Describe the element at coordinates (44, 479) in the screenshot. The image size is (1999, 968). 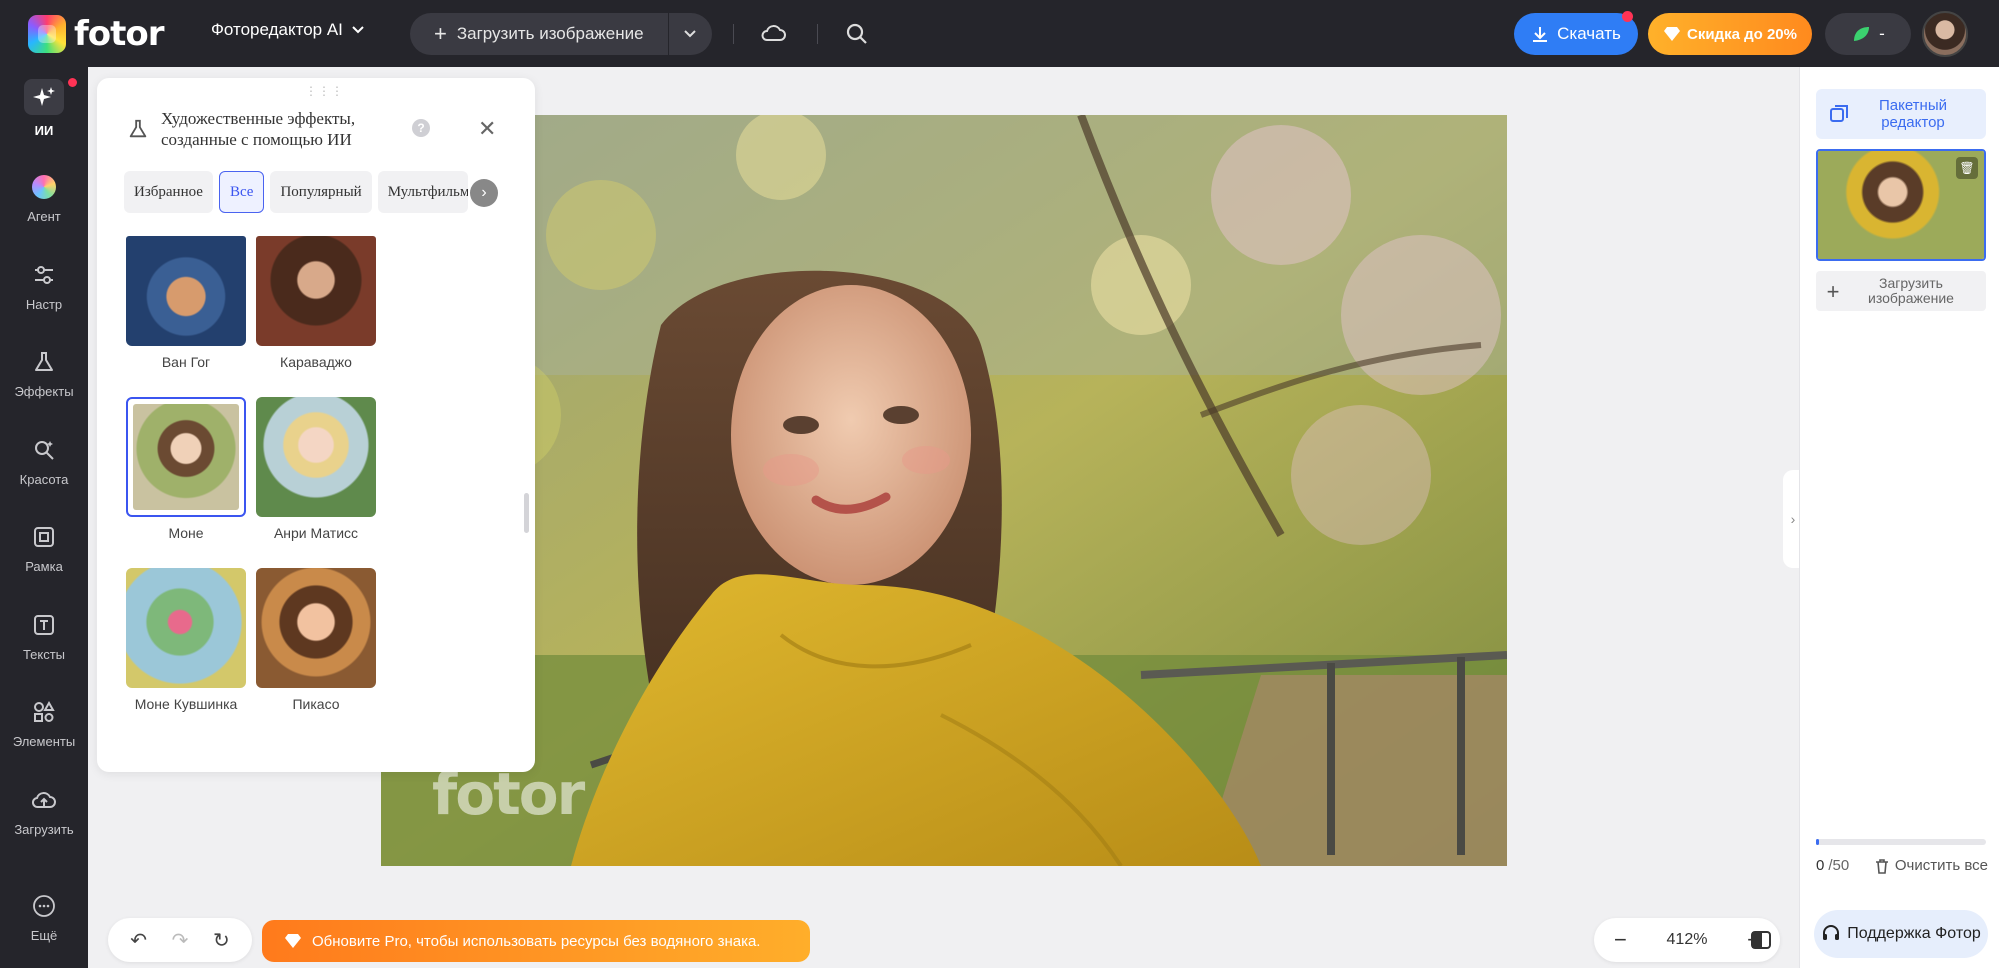
I see `sidebar-item-label: Красота` at that location.